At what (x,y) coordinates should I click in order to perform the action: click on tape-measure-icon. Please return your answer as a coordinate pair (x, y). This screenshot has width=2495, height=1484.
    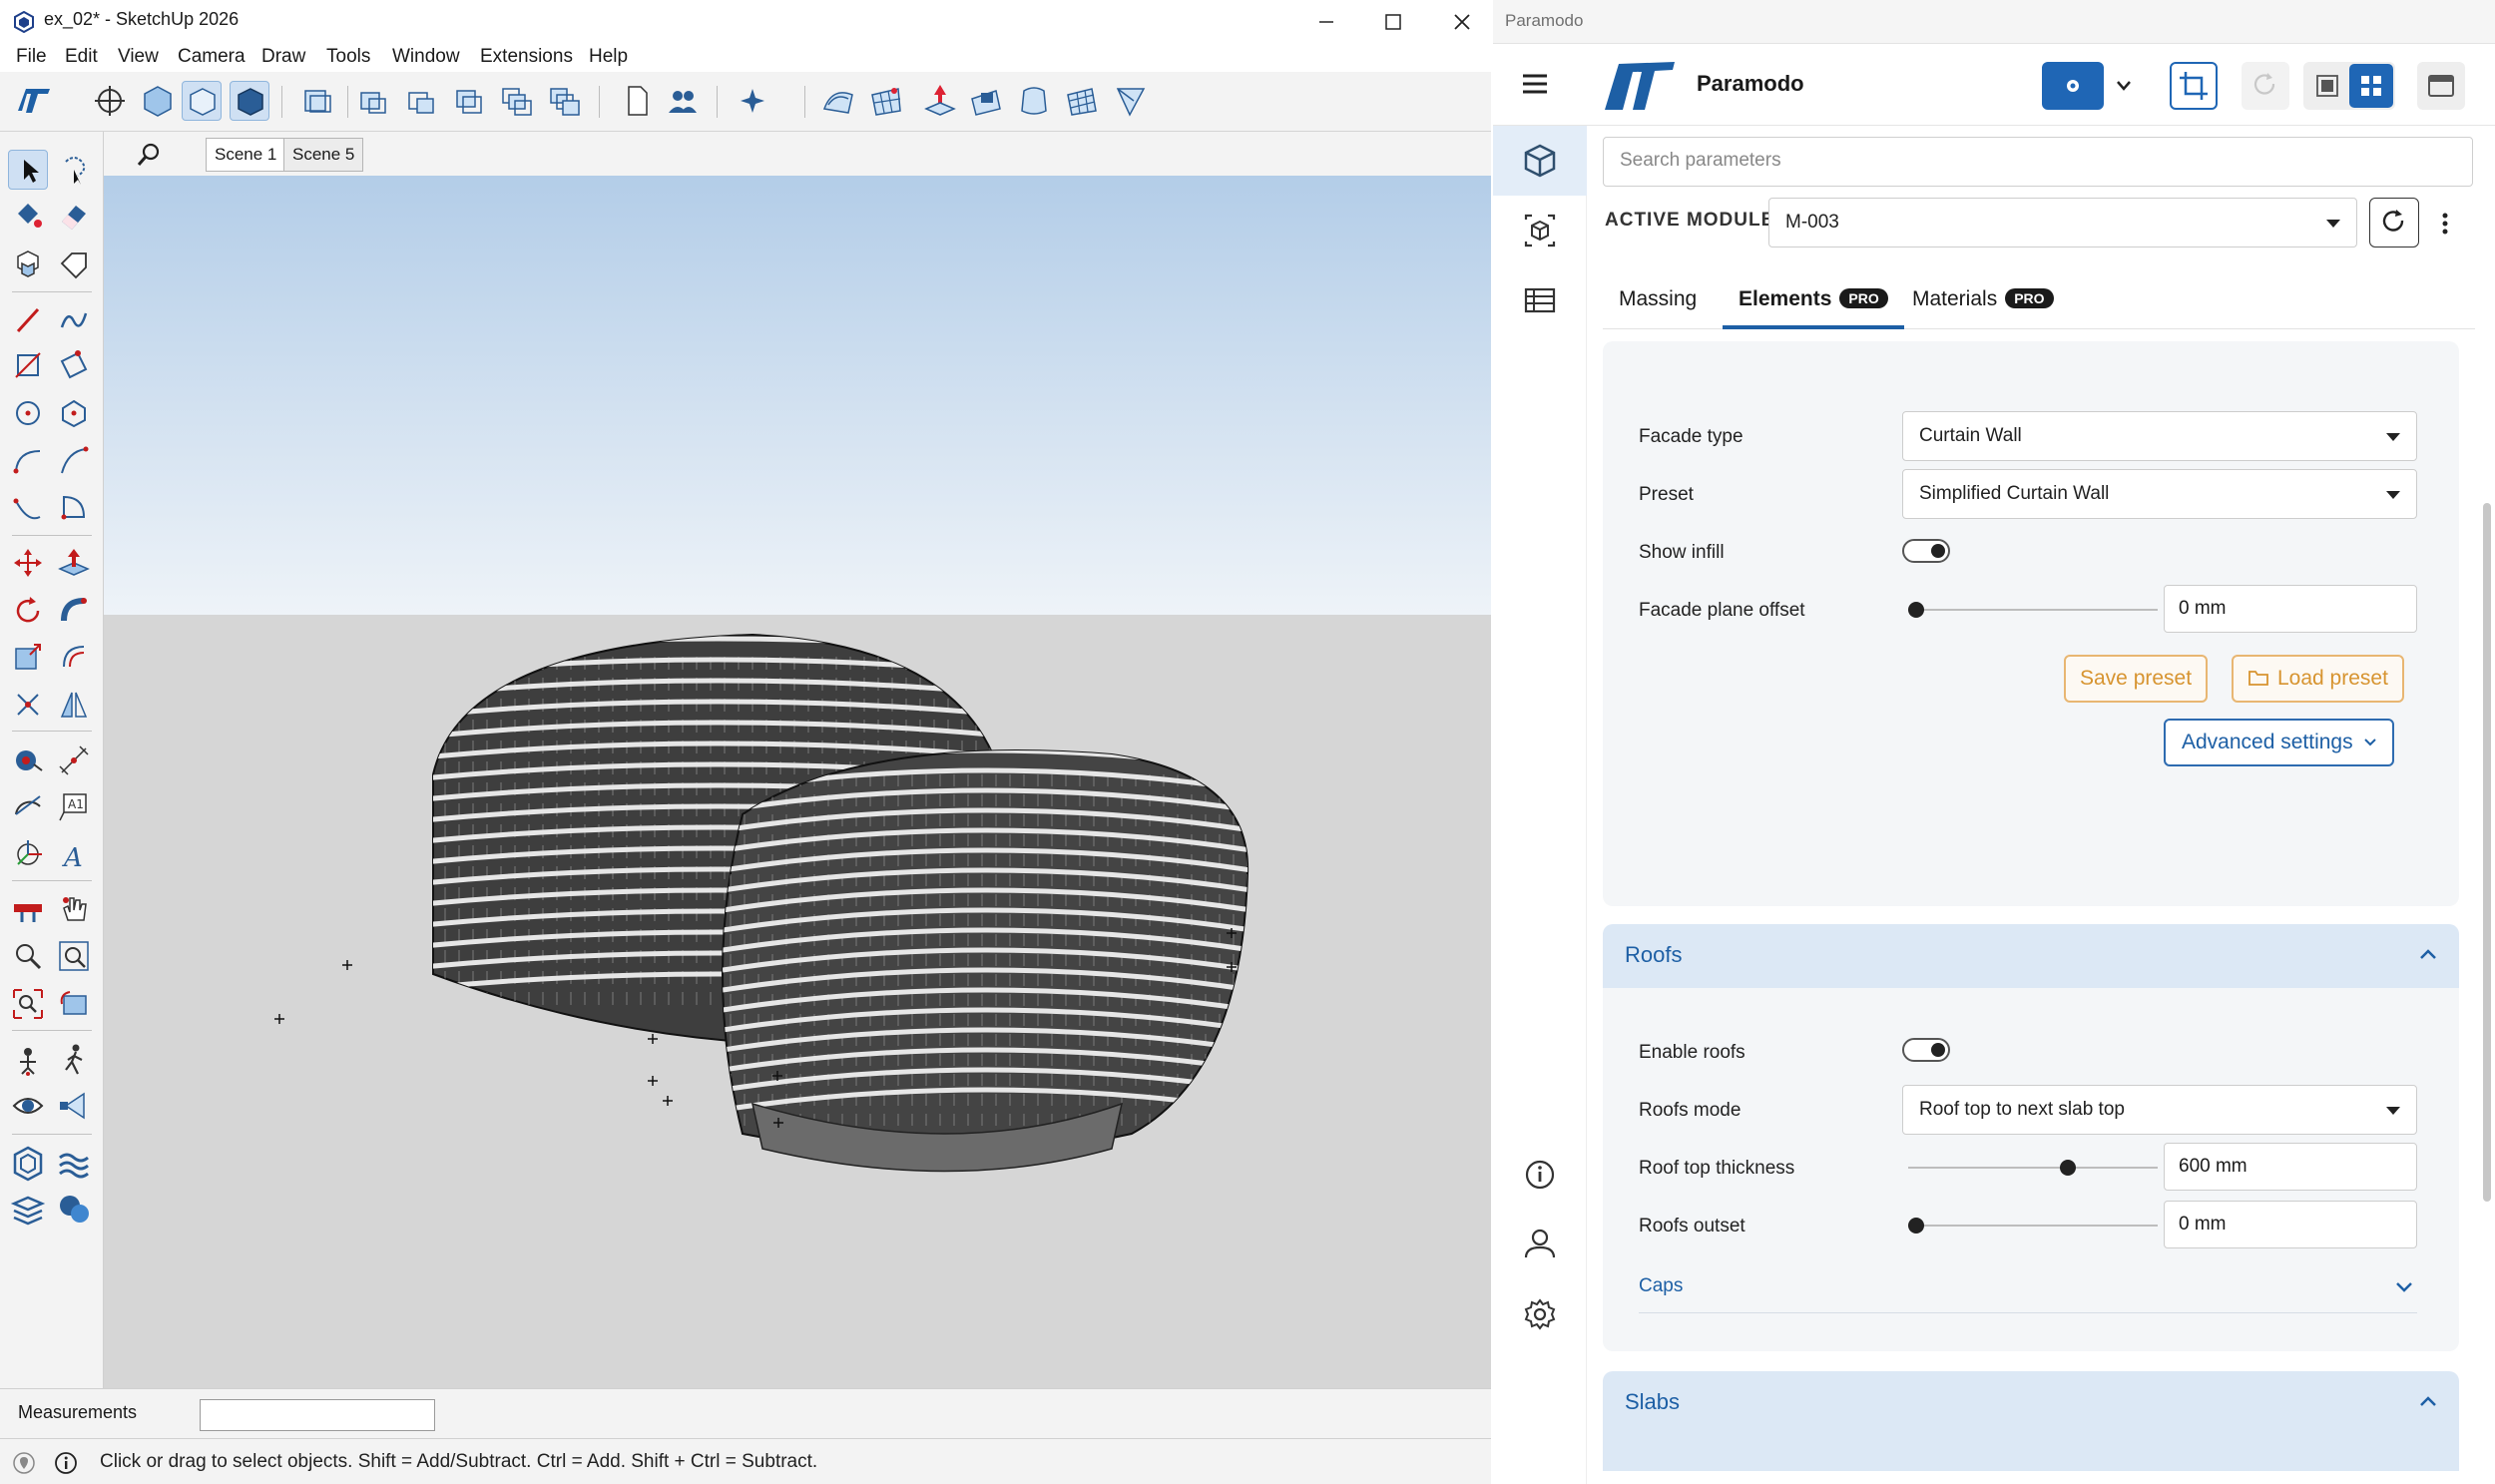
    Looking at the image, I should click on (28, 760).